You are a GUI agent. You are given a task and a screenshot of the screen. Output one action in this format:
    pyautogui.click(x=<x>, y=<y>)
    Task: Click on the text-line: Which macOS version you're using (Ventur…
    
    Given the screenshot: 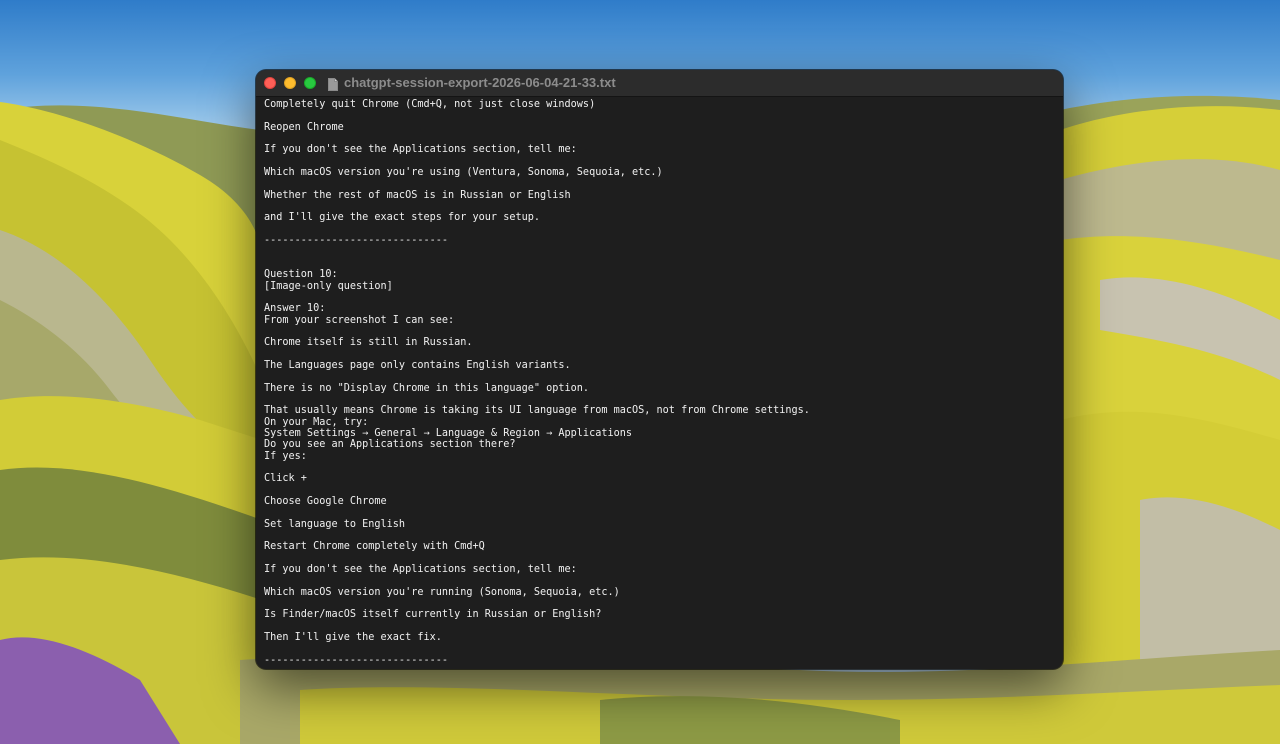 What is the action you would take?
    pyautogui.click(x=463, y=173)
    